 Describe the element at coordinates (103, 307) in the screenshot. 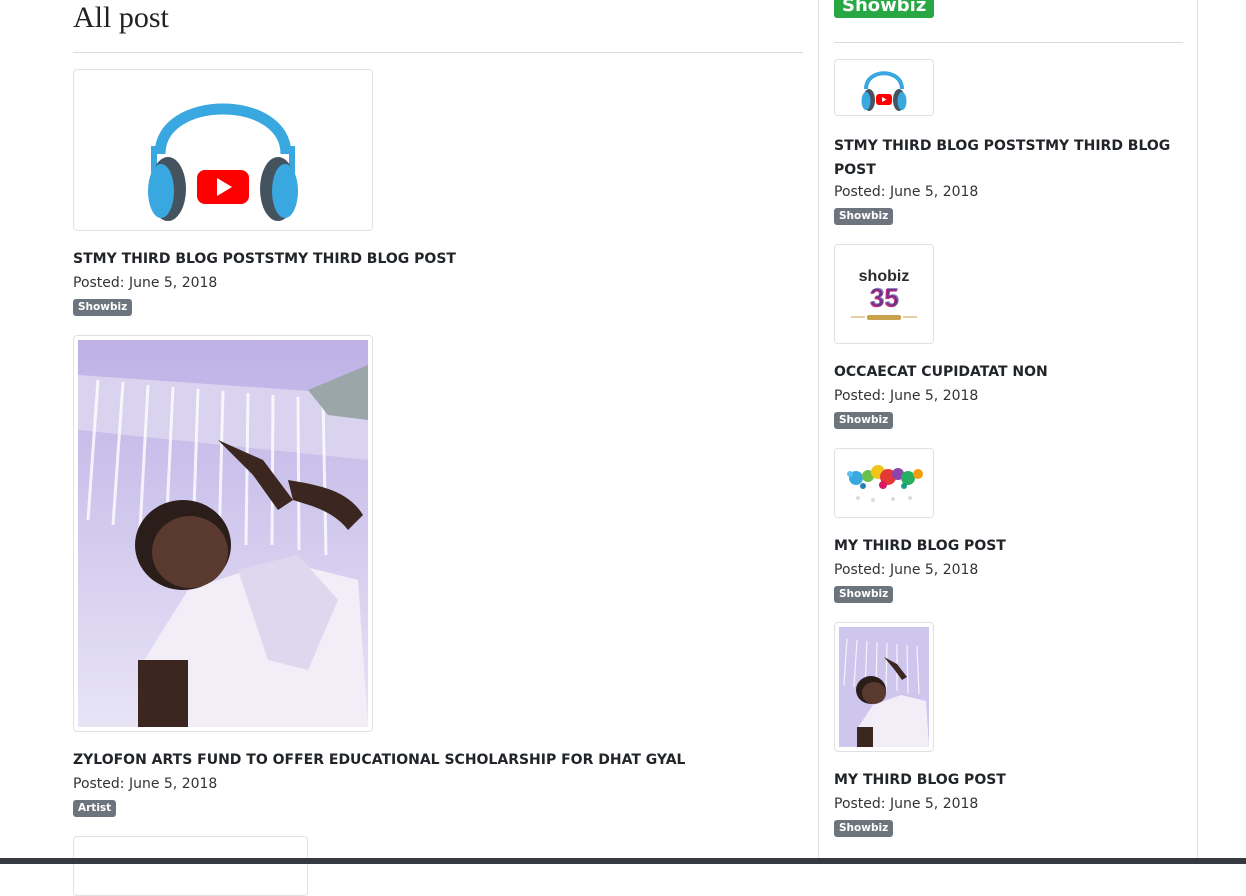

I see `category-badge: Showbiz` at that location.